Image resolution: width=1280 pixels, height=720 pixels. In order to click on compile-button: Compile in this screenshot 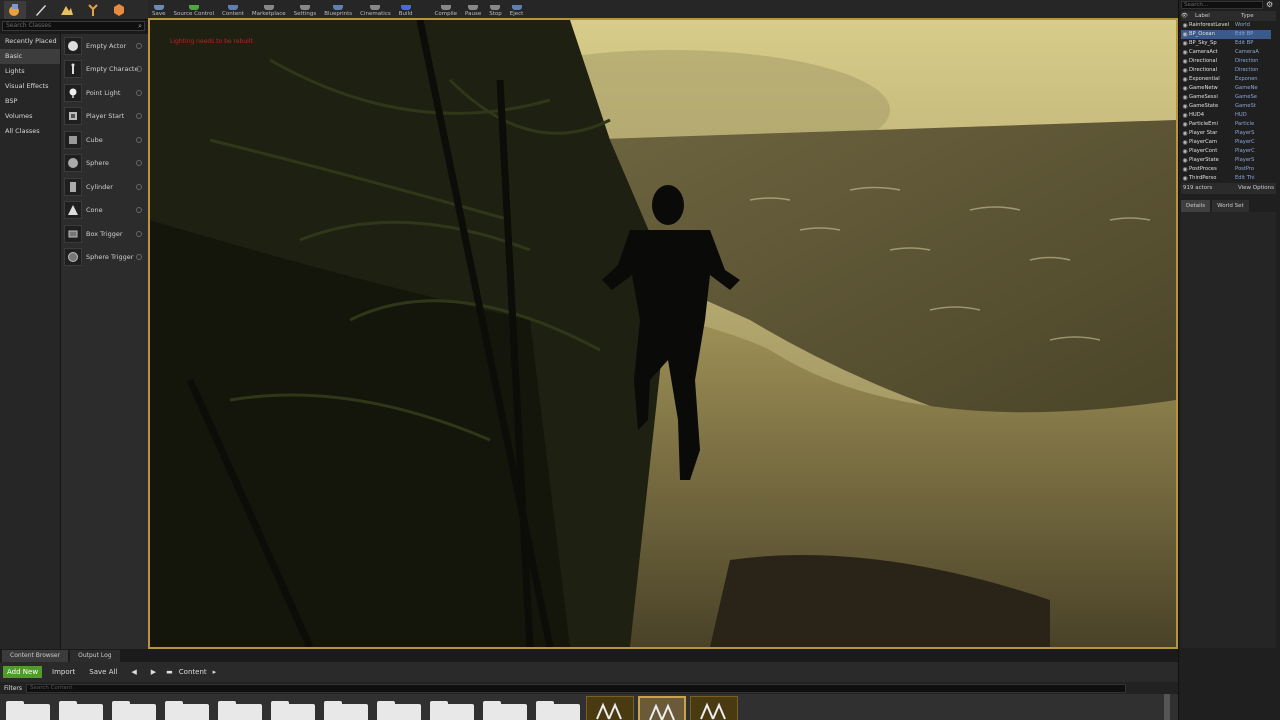, I will do `click(446, 9)`.